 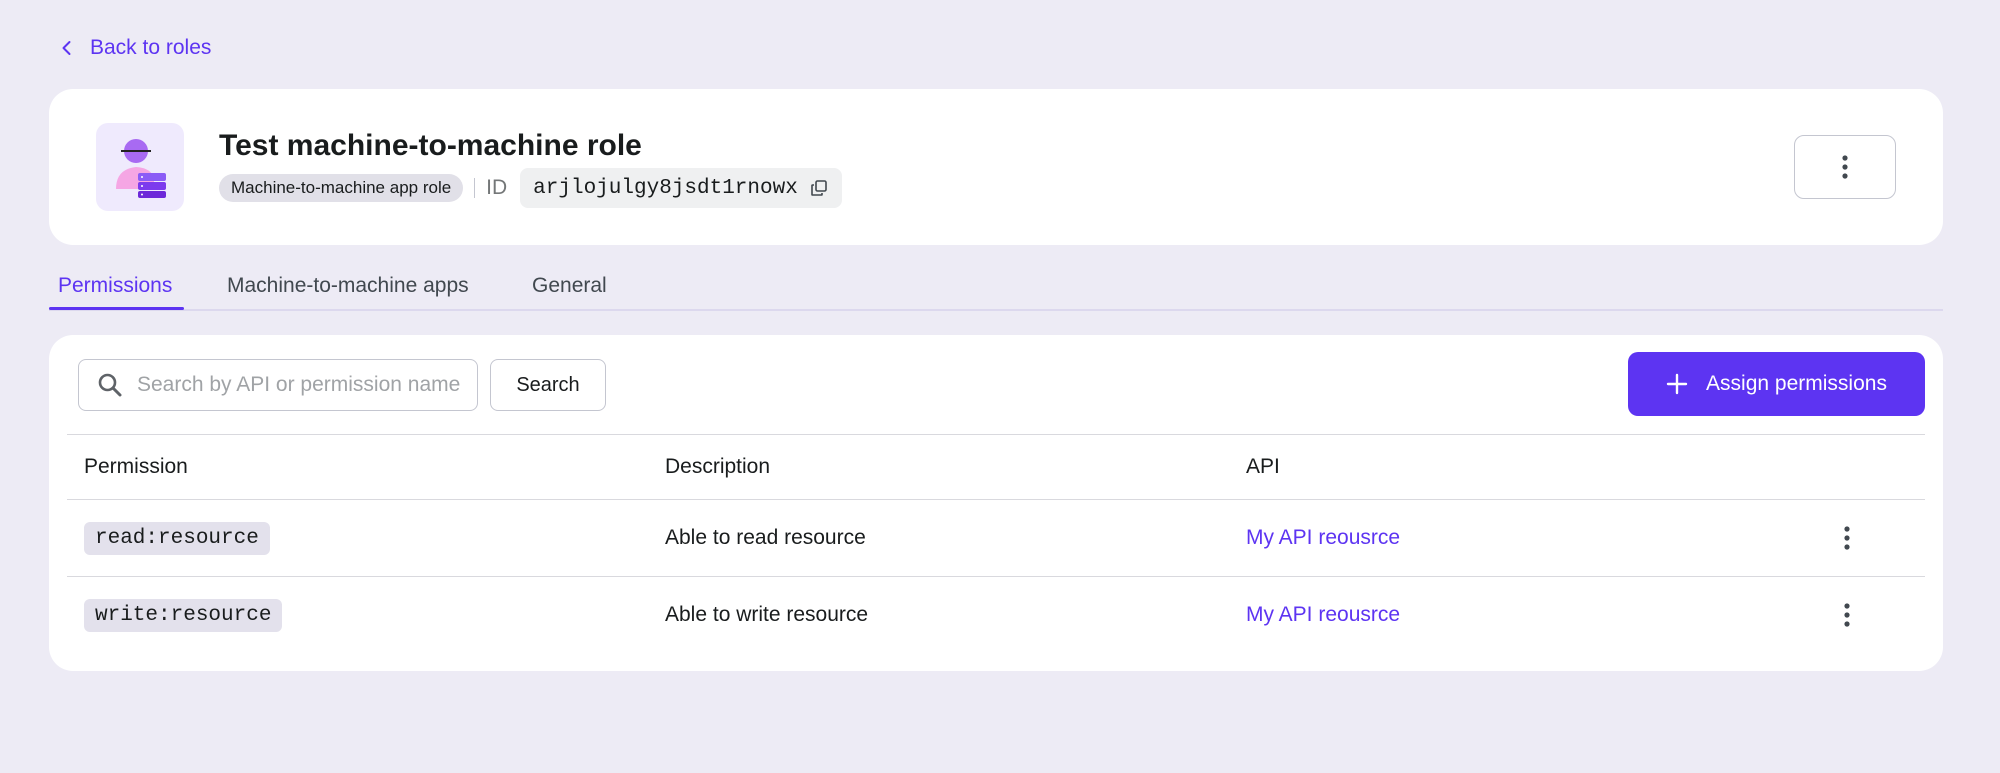 What do you see at coordinates (116, 308) in the screenshot?
I see `active-tab-indicator` at bounding box center [116, 308].